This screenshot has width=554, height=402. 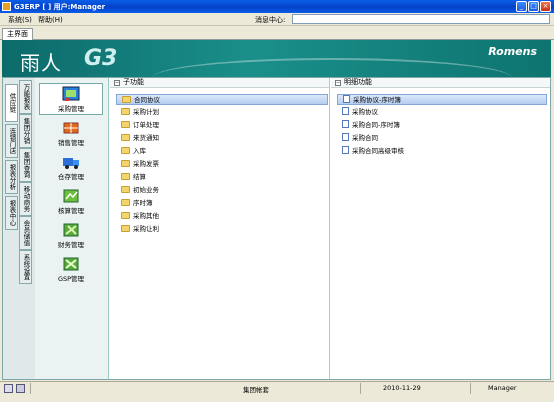 What do you see at coordinates (219, 83) in the screenshot?
I see `sub-function-header: − 子功能` at bounding box center [219, 83].